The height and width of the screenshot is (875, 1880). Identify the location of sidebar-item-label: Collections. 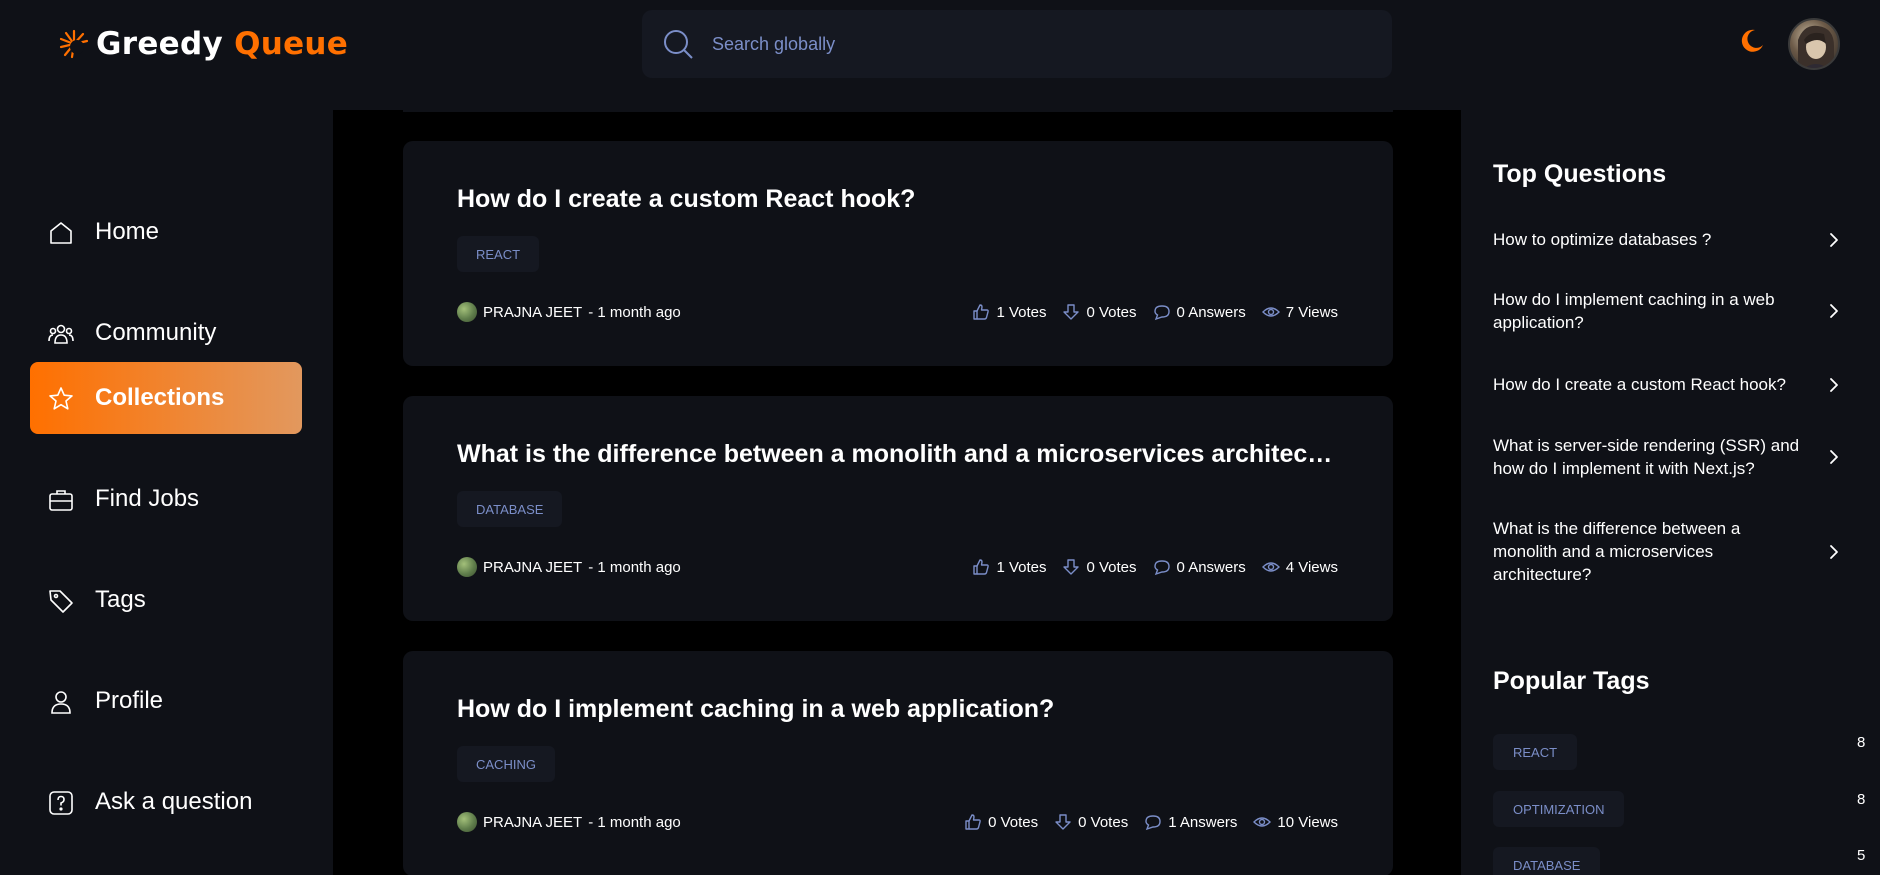
(160, 397).